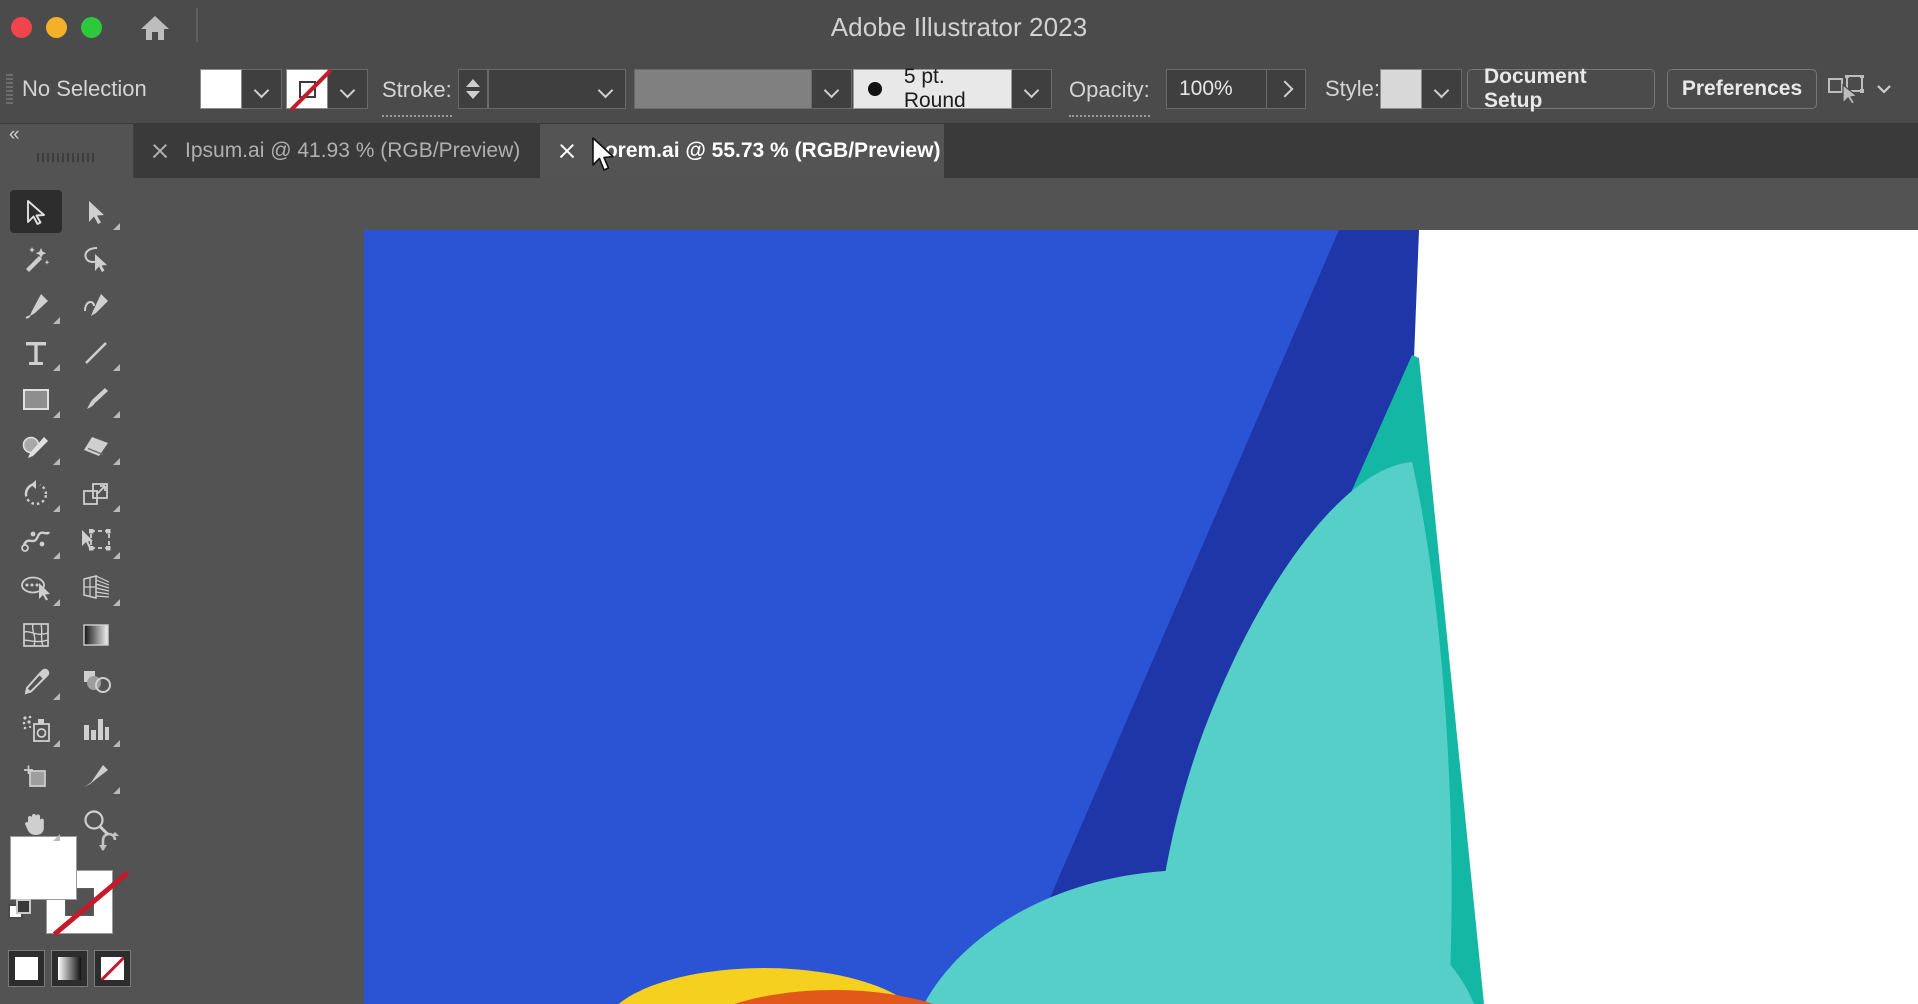  What do you see at coordinates (96, 634) in the screenshot?
I see `gradient-tool` at bounding box center [96, 634].